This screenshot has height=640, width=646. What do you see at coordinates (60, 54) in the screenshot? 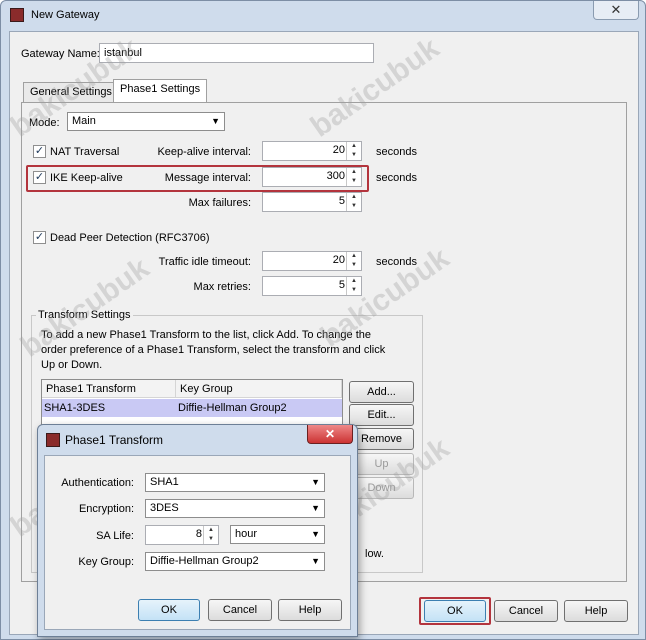
I see `gateway-name-label: Gateway Name:` at bounding box center [60, 54].